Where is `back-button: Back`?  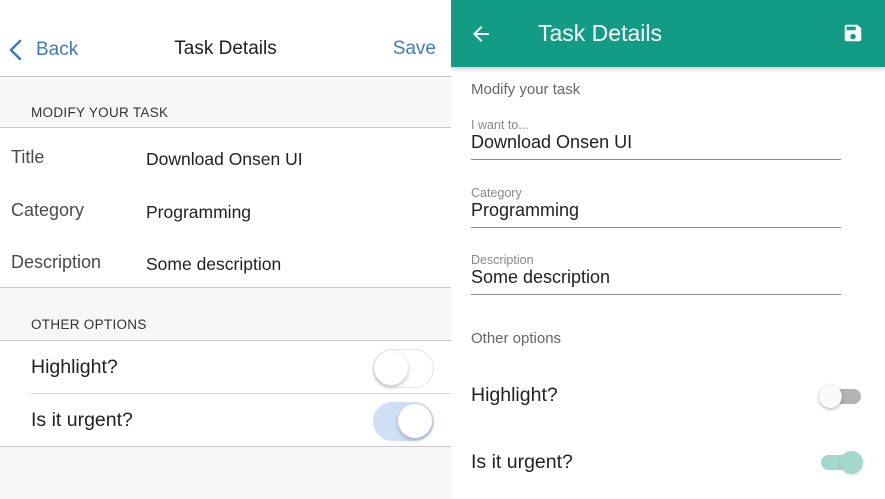
back-button: Back is located at coordinates (43, 50).